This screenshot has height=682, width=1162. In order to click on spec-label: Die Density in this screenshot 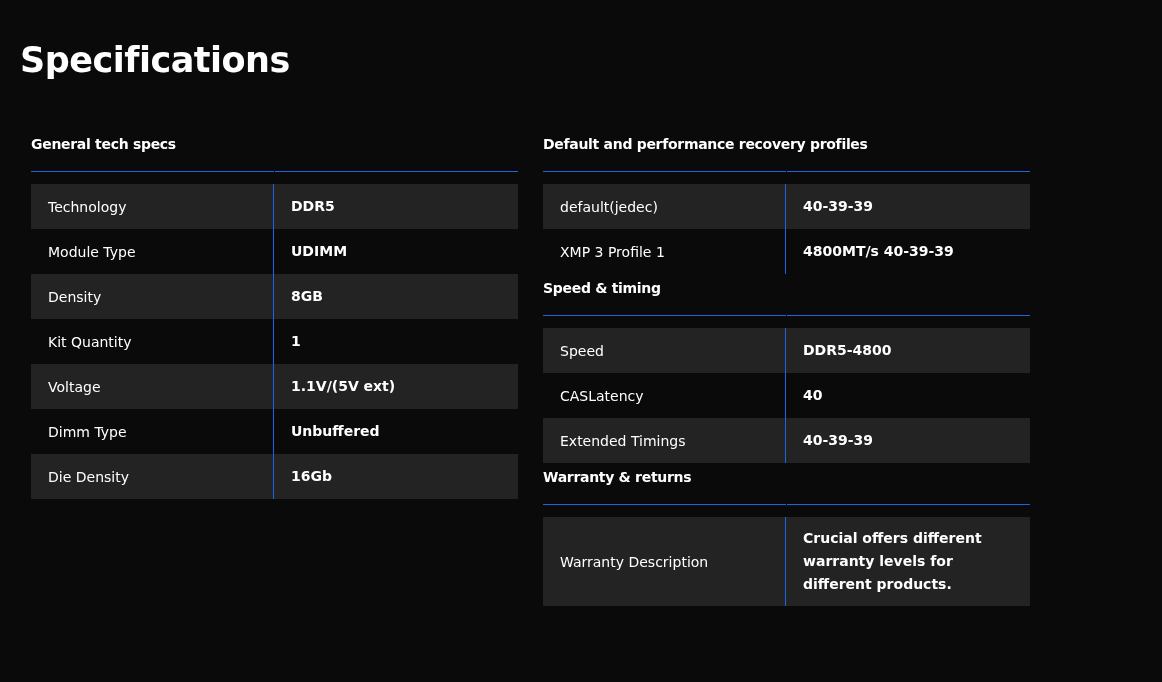, I will do `click(88, 476)`.